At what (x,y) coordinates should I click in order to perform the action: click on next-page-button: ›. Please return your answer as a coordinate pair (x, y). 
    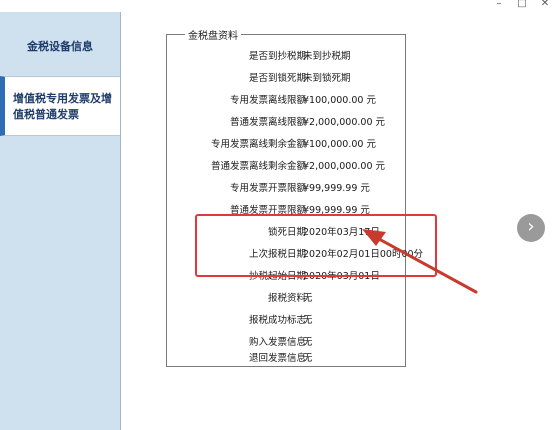
    Looking at the image, I should click on (531, 228).